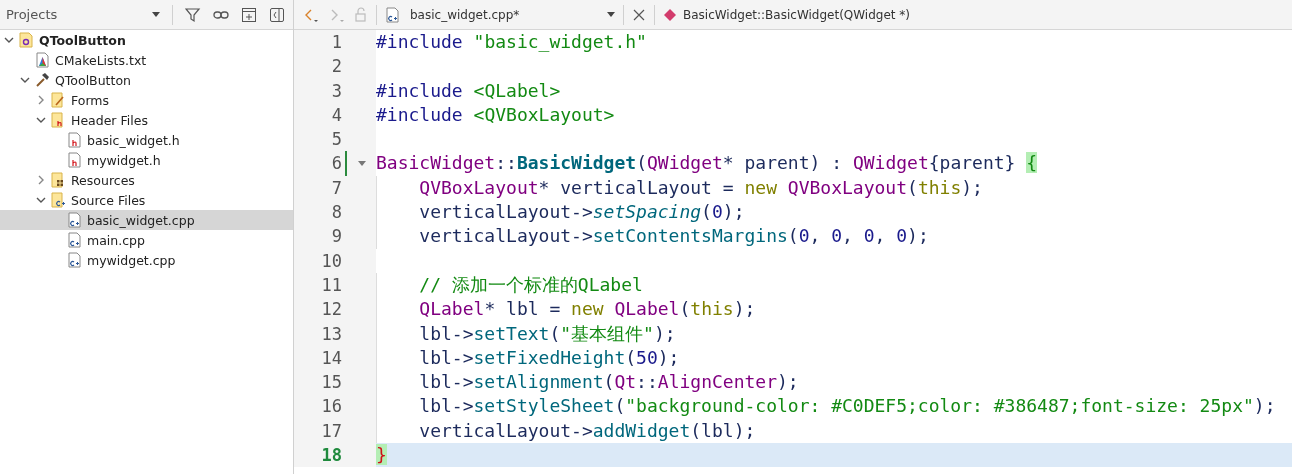  I want to click on code-line: lbl->setStyleSheet("background-color: #C0DEF5;color: #386487;font-size: 25px");, so click(847, 406).